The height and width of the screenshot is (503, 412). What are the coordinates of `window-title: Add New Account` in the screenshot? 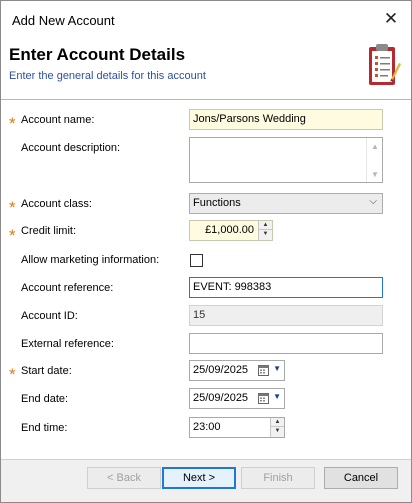 It's located at (63, 20).